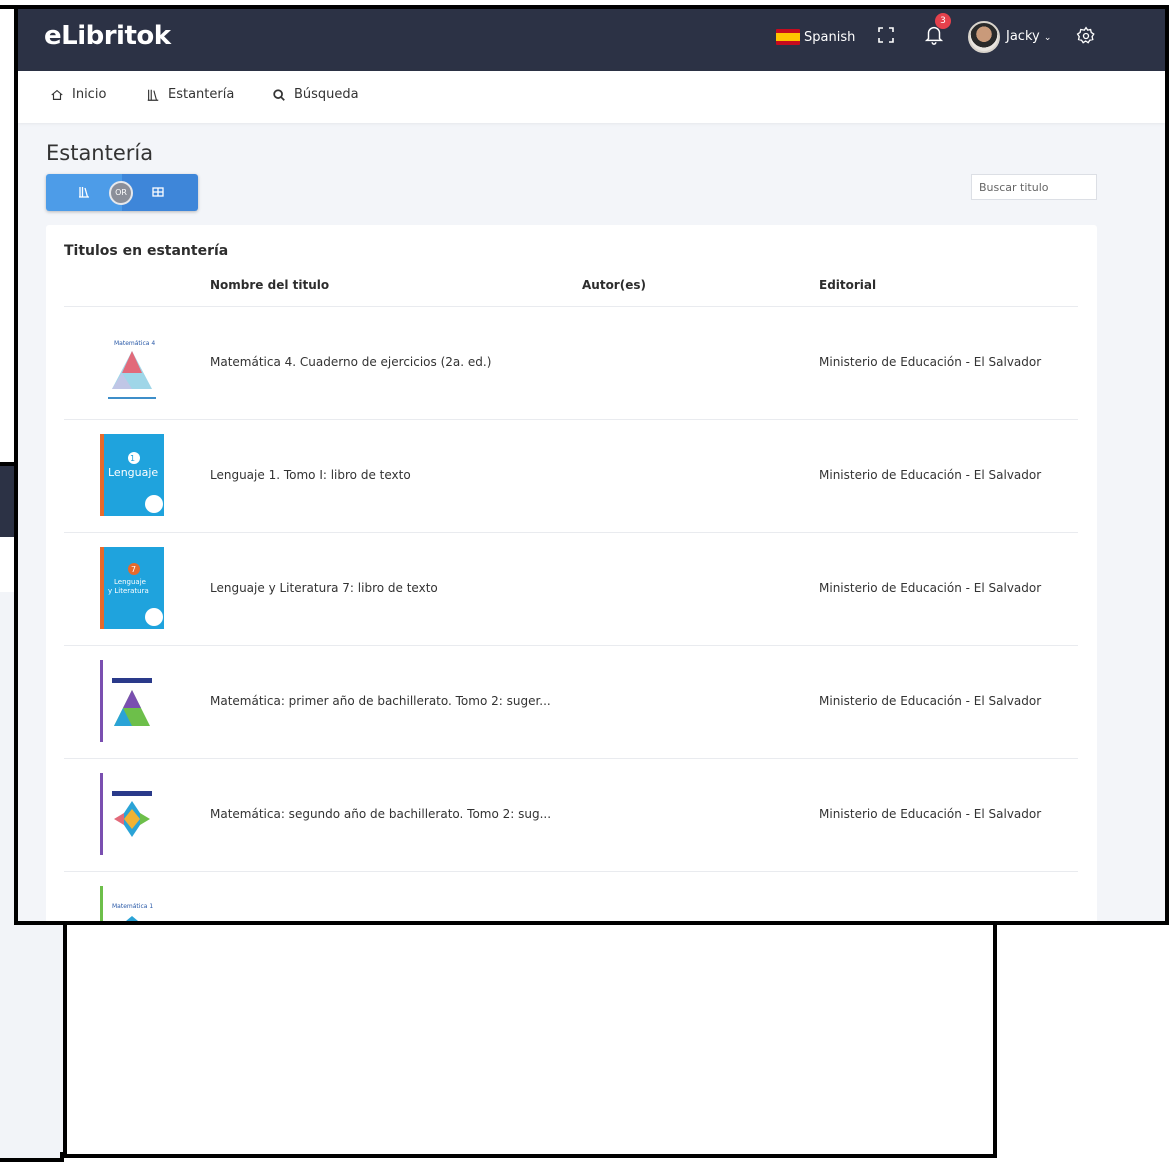 The height and width of the screenshot is (1162, 1175). I want to click on card-title: Titulos en estantería, so click(146, 251).